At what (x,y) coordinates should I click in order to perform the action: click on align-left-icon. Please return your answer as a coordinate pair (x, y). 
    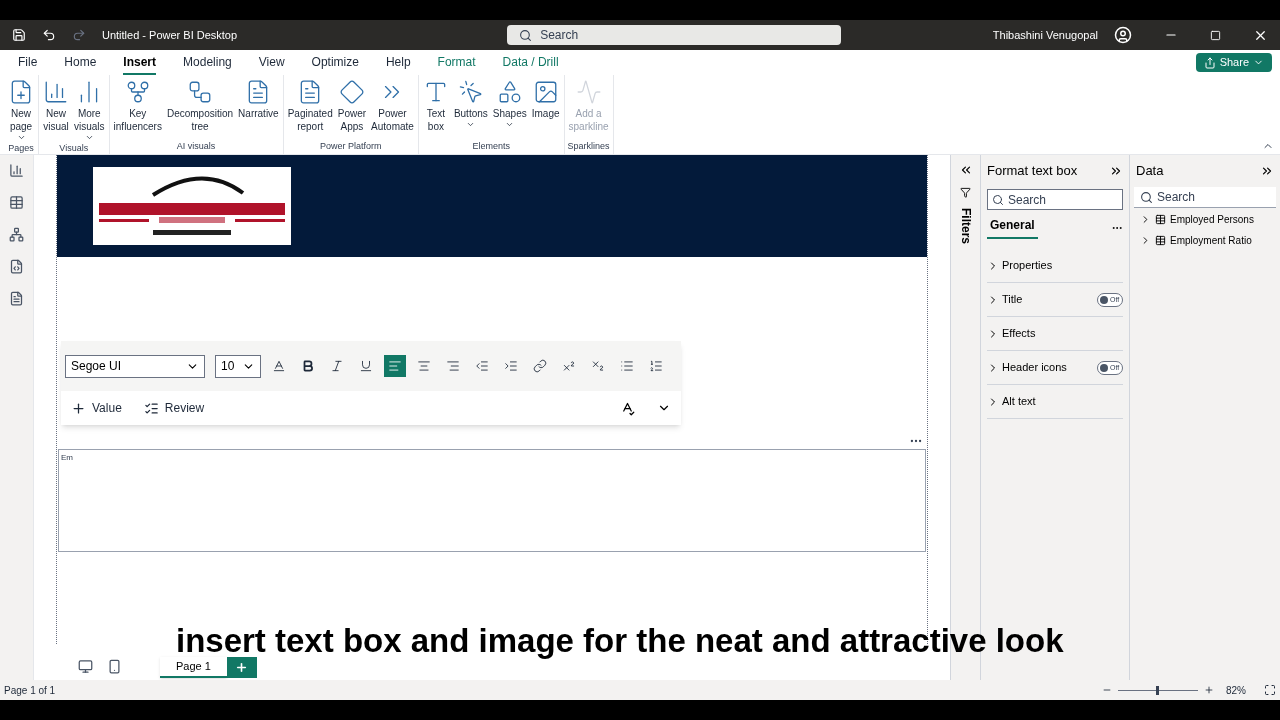
    Looking at the image, I should click on (395, 366).